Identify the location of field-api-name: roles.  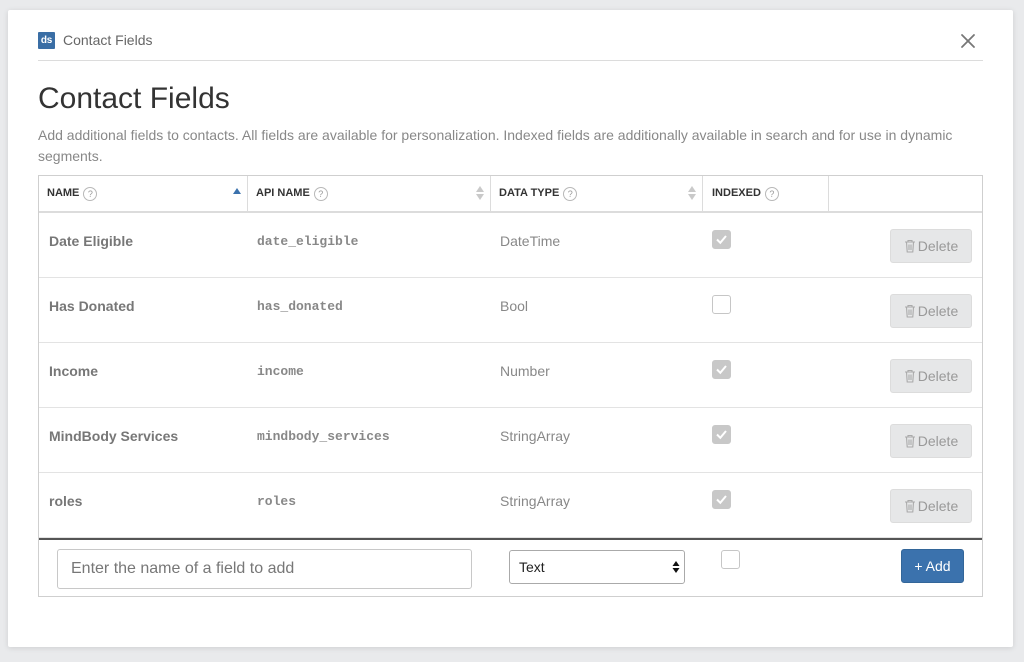
(277, 501).